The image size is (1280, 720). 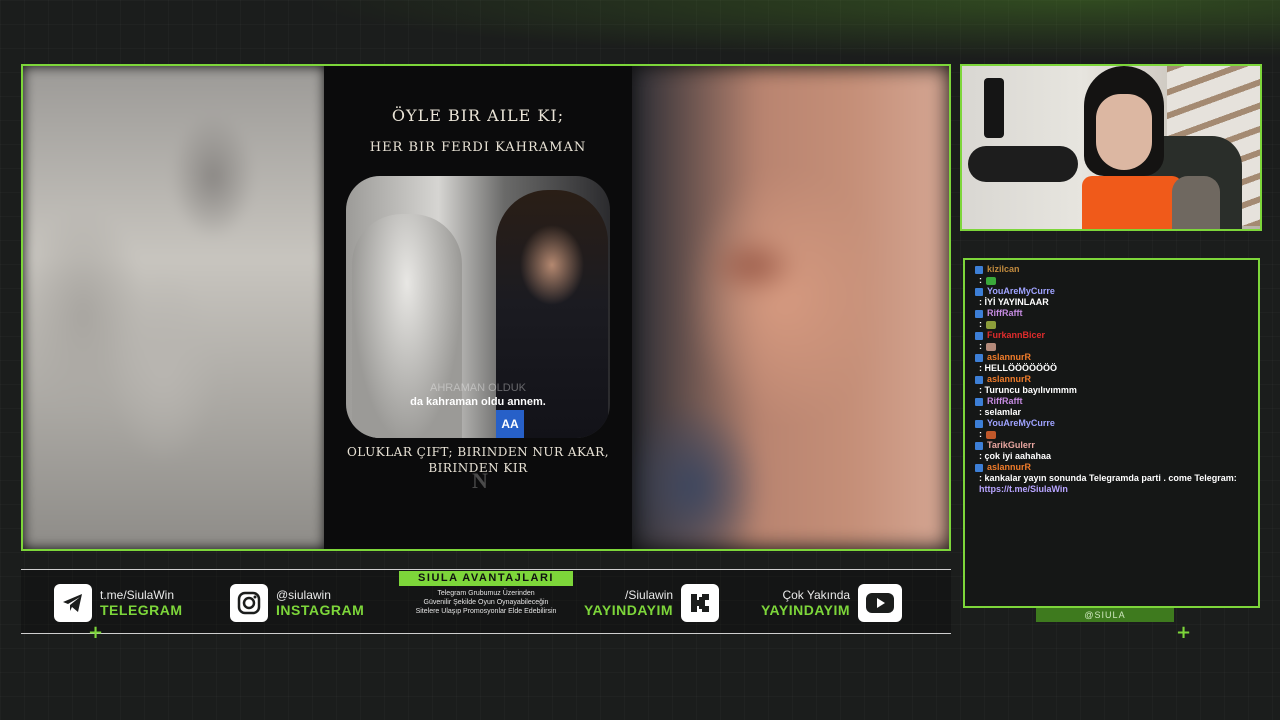 I want to click on video-caption: da kahraman oldu annem., so click(x=478, y=402).